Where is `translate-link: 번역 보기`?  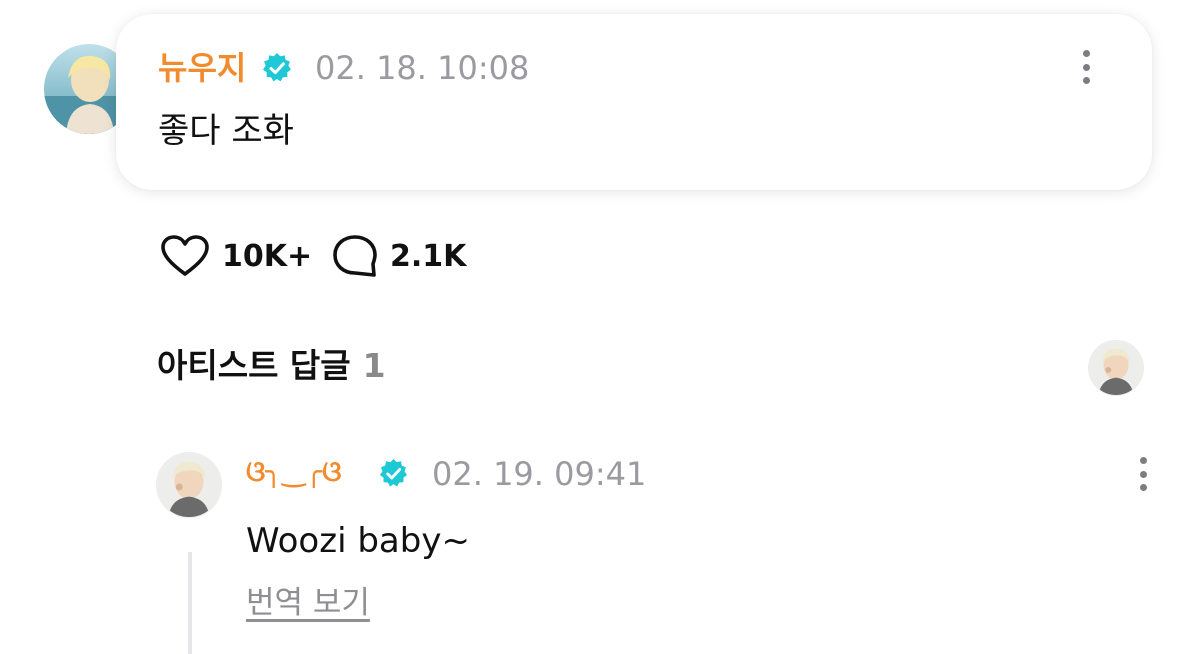
translate-link: 번역 보기 is located at coordinates (308, 603).